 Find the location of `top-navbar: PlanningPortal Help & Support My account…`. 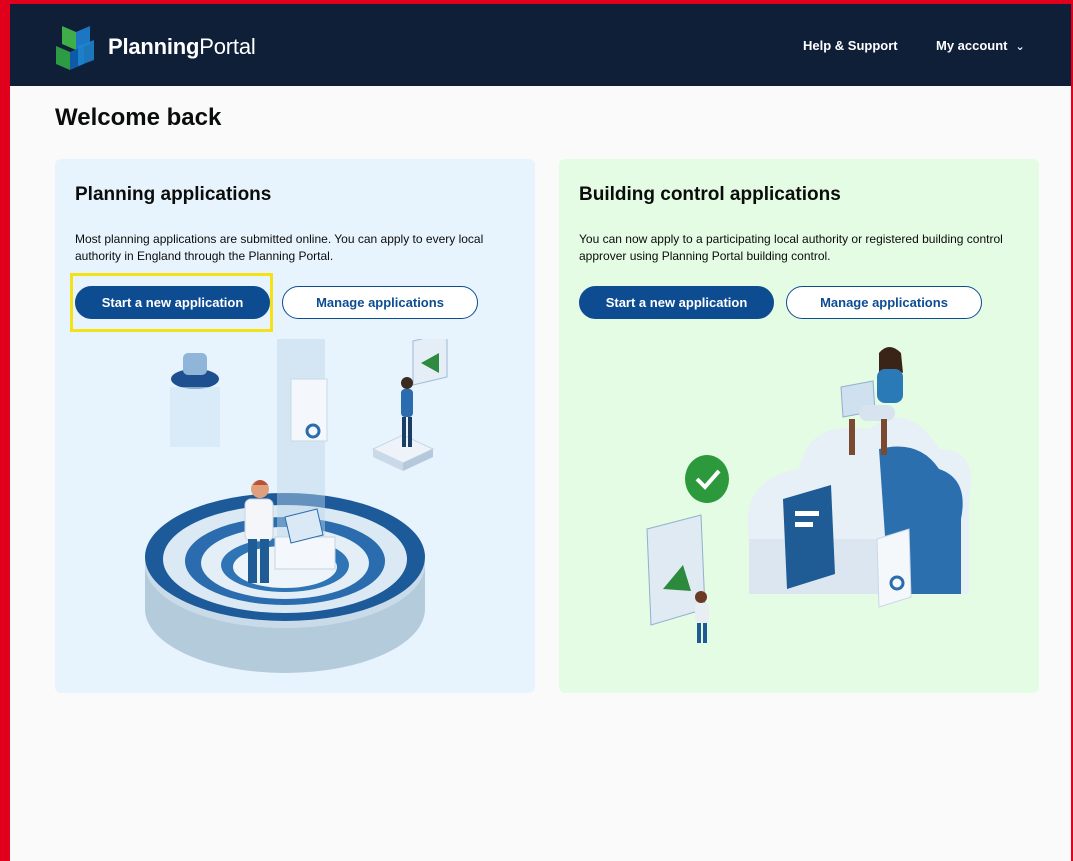

top-navbar: PlanningPortal Help & Support My account… is located at coordinates (540, 45).